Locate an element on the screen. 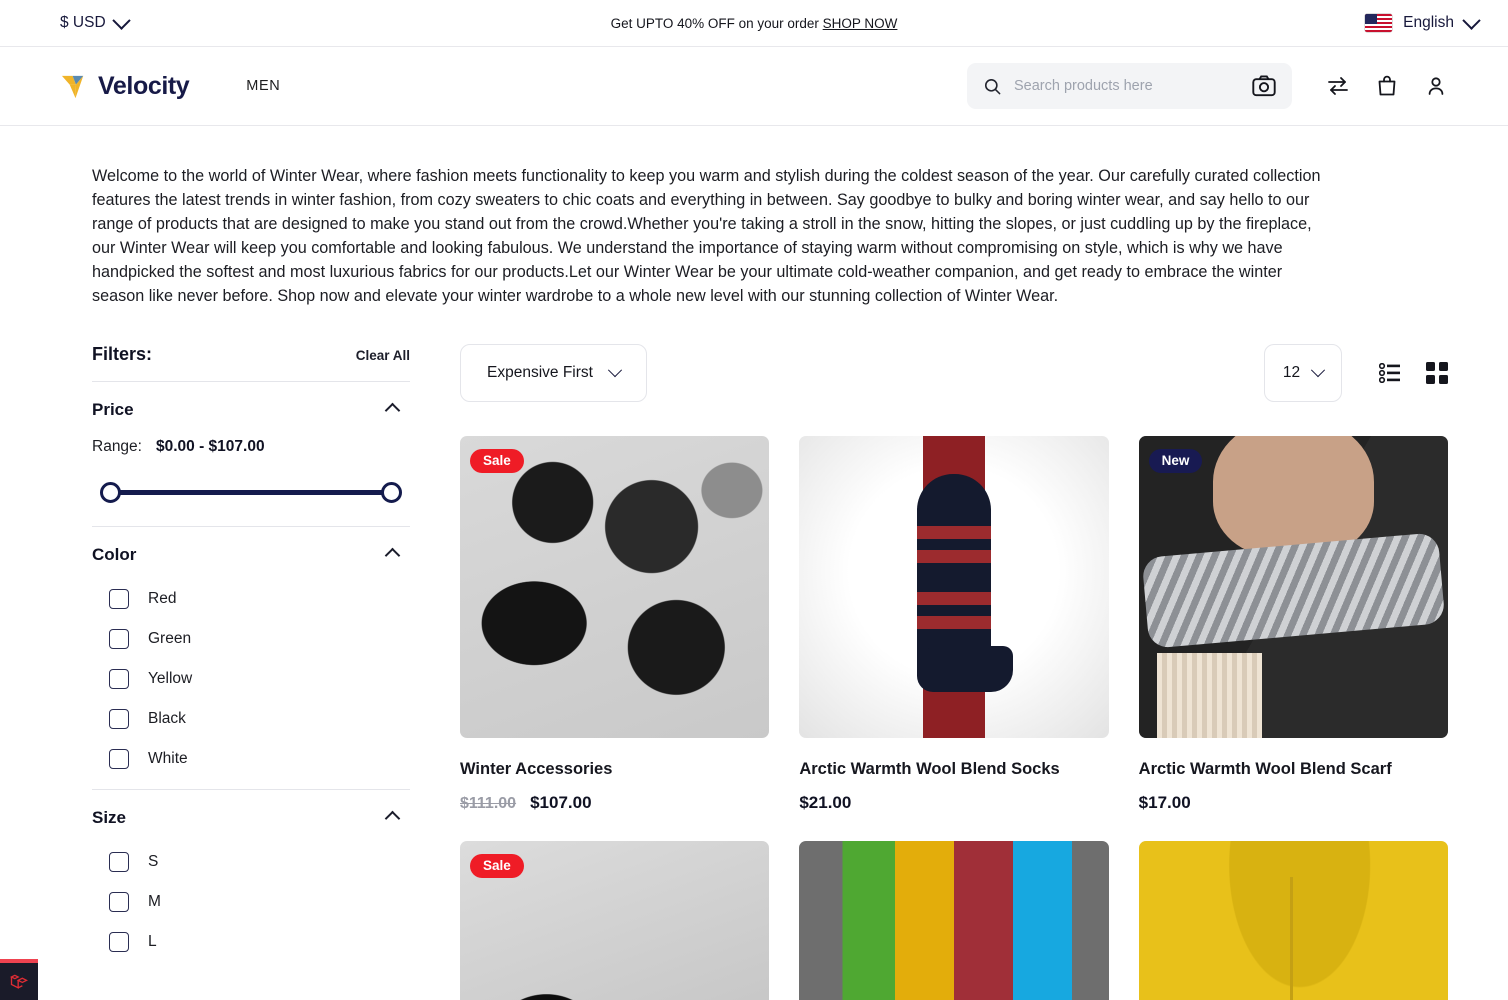 The image size is (1508, 1000). brand-name: Velocity is located at coordinates (144, 85).